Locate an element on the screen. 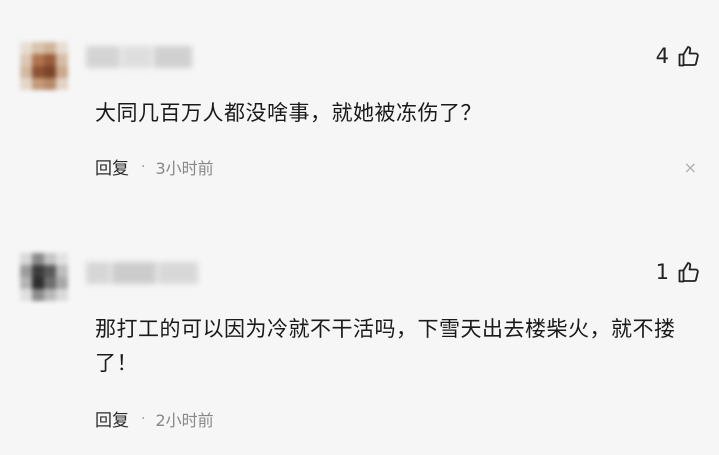 This screenshot has height=455, width=719. timestamp: 2小时前 is located at coordinates (184, 420).